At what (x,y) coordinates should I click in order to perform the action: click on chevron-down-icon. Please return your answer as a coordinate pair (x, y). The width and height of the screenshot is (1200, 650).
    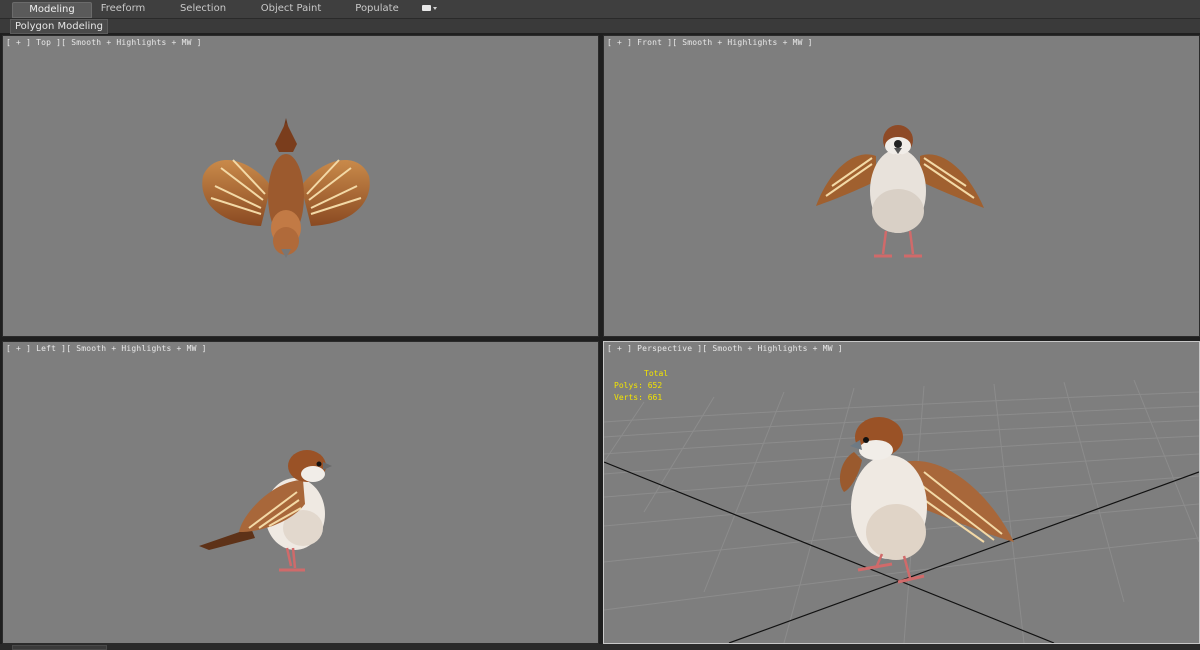
    Looking at the image, I should click on (435, 8).